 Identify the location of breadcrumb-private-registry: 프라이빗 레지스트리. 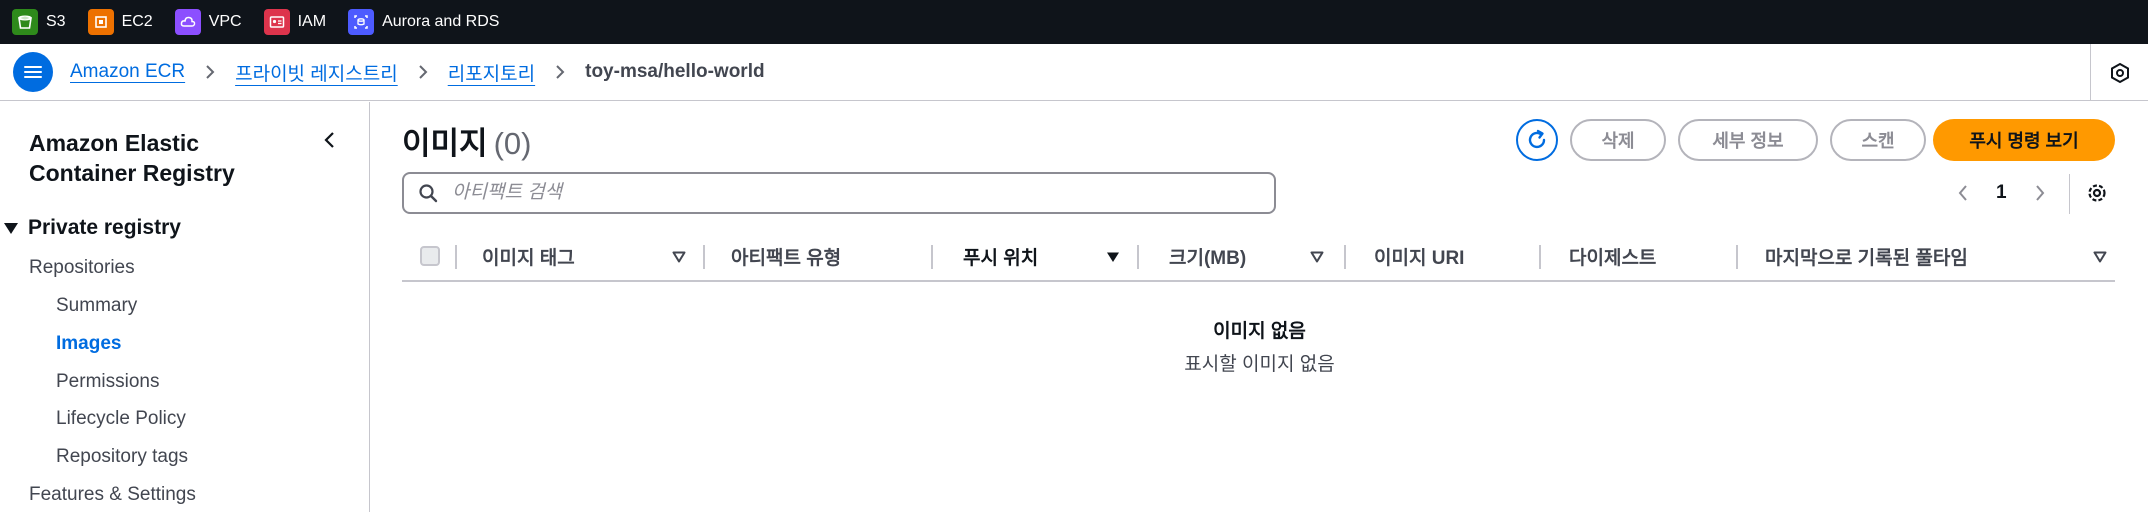
(316, 72).